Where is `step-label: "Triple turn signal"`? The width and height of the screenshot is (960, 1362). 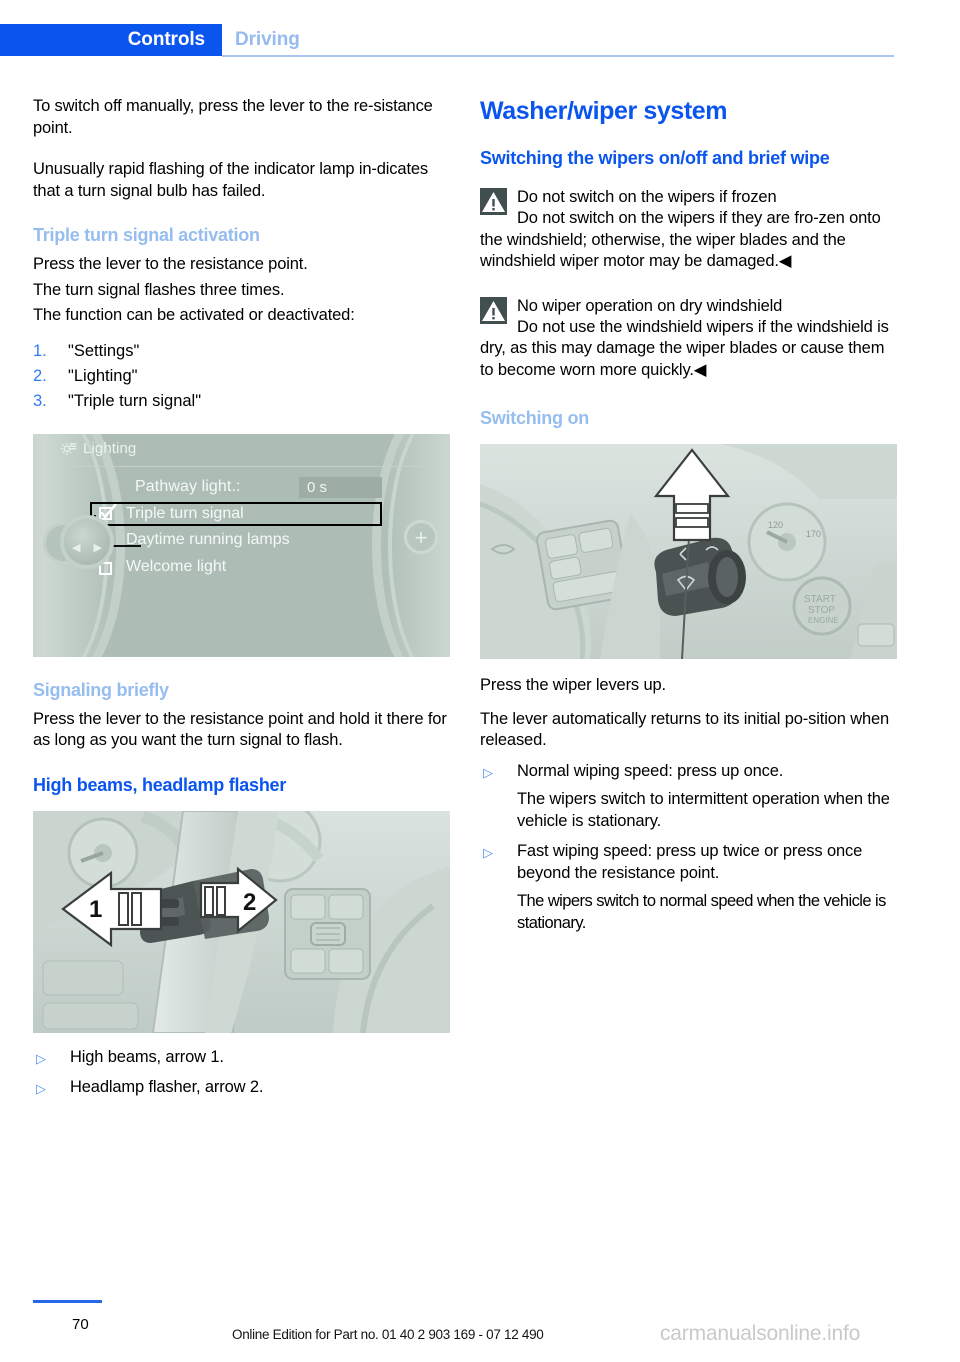
step-label: "Triple turn signal" is located at coordinates (135, 400).